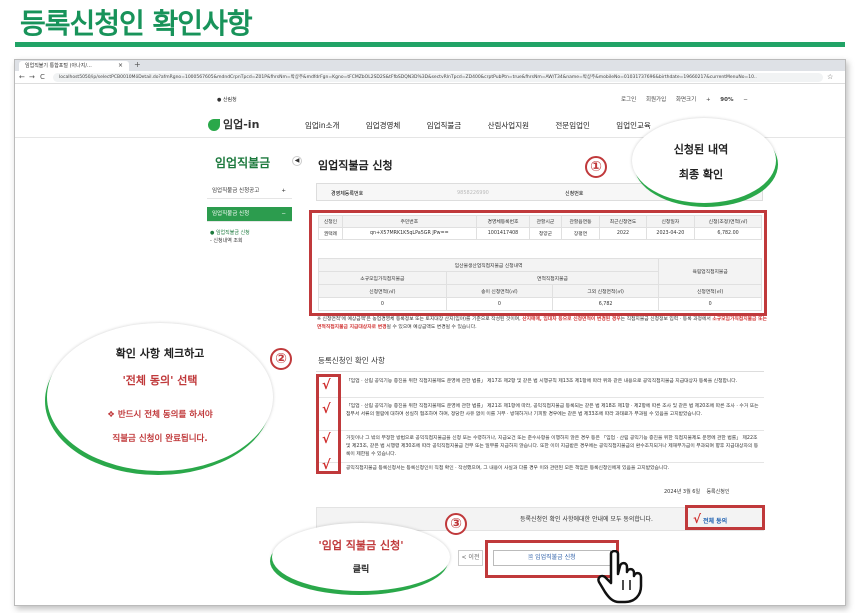  Describe the element at coordinates (656, 100) in the screenshot. I see `join-link: 회원가입` at that location.